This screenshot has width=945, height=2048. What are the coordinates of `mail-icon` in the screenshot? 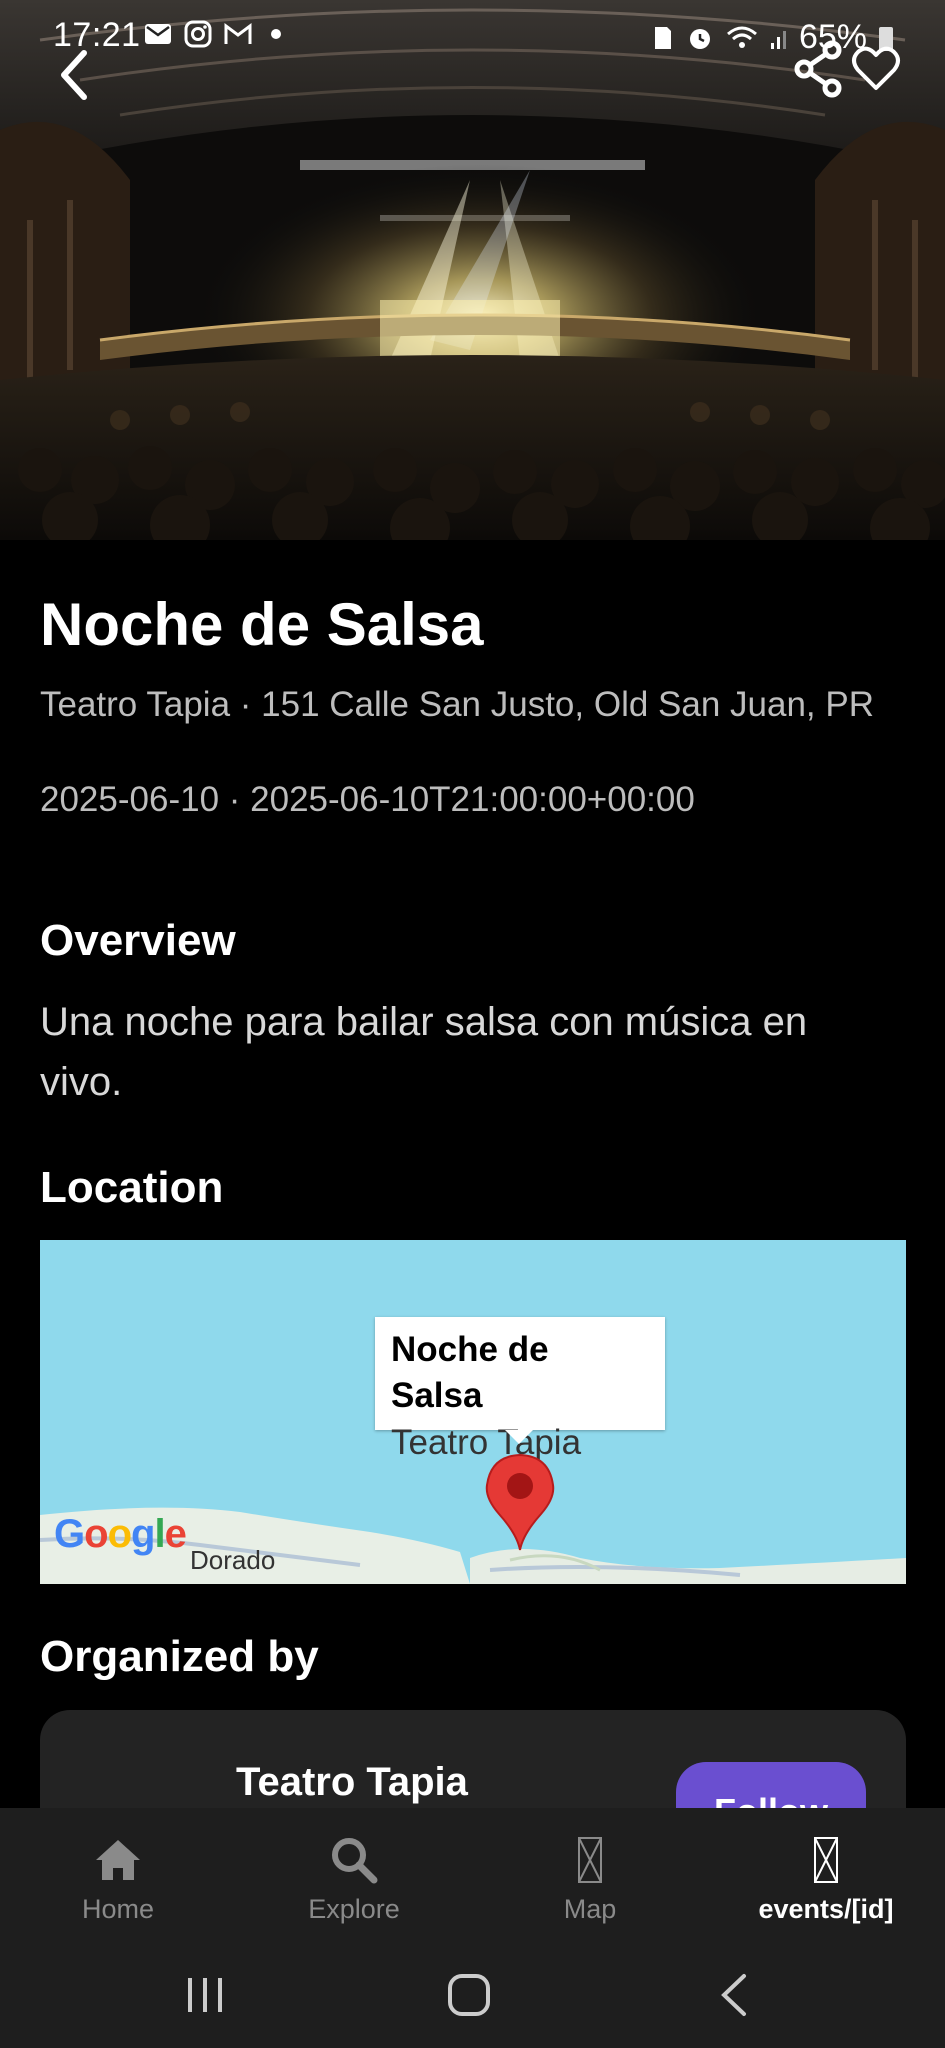 It's located at (158, 34).